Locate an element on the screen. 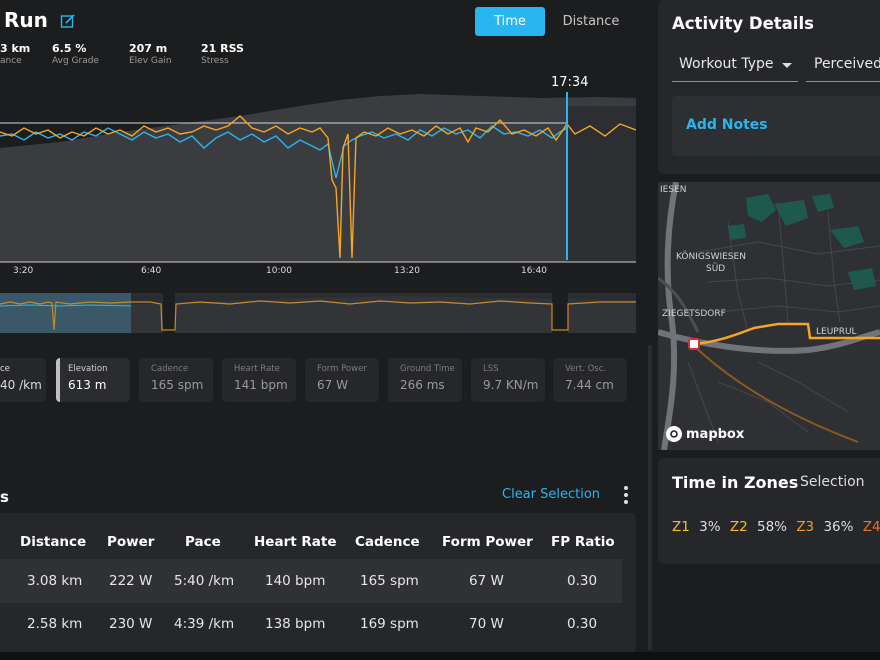  metric-tile-value: 613 m is located at coordinates (87, 385).